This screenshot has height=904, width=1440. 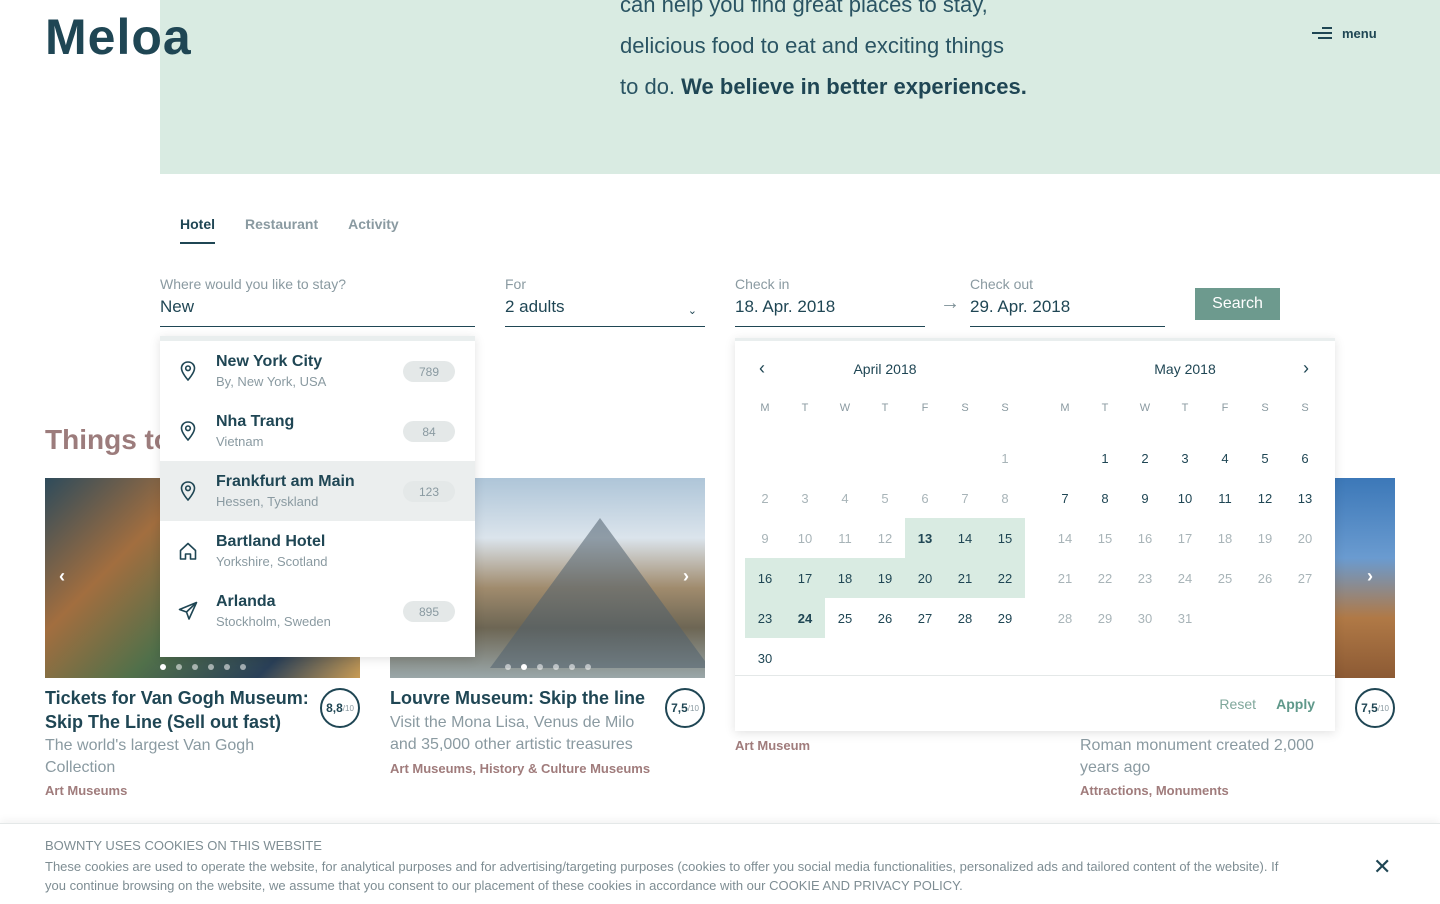 I want to click on hamburger-icon, so click(x=1322, y=33).